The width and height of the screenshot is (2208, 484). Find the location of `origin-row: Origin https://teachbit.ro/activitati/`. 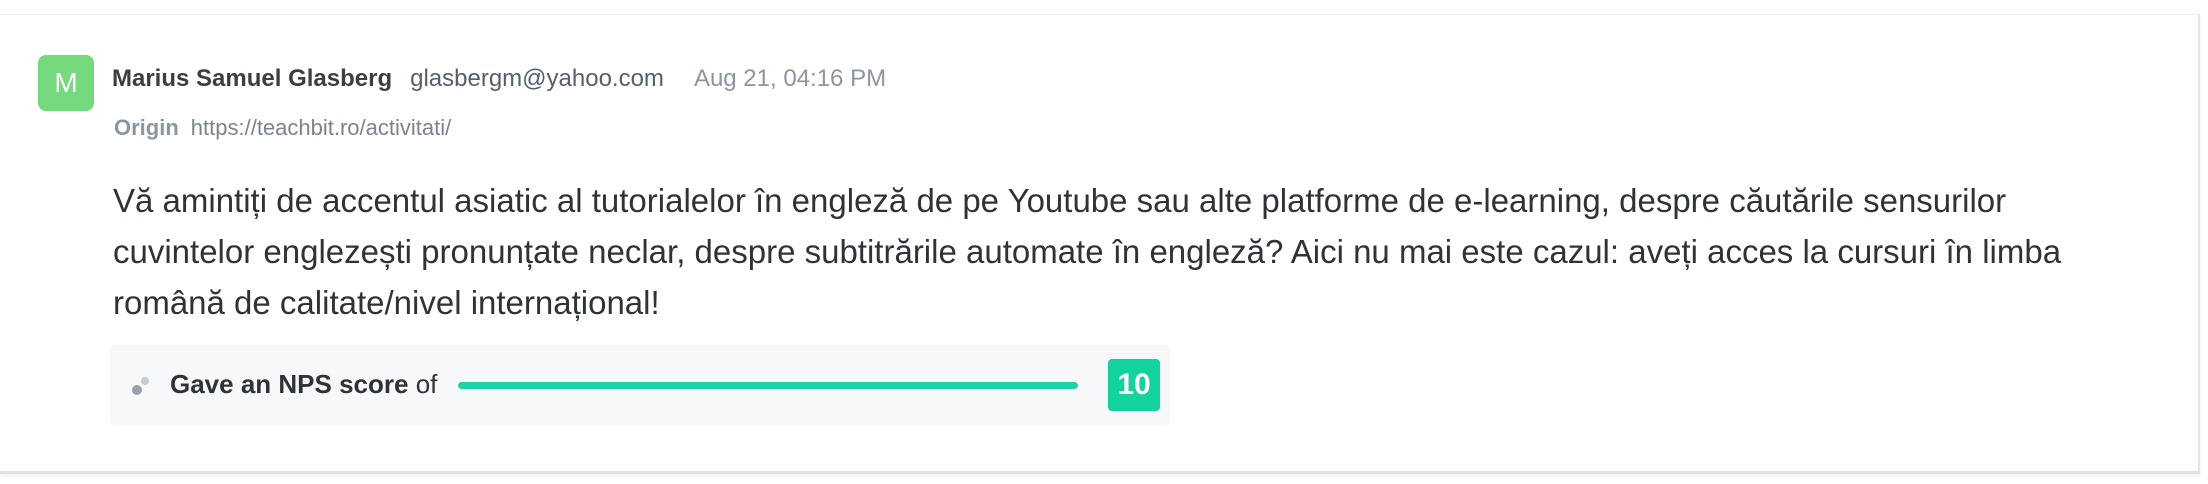

origin-row: Origin https://teachbit.ro/activitati/ is located at coordinates (282, 128).